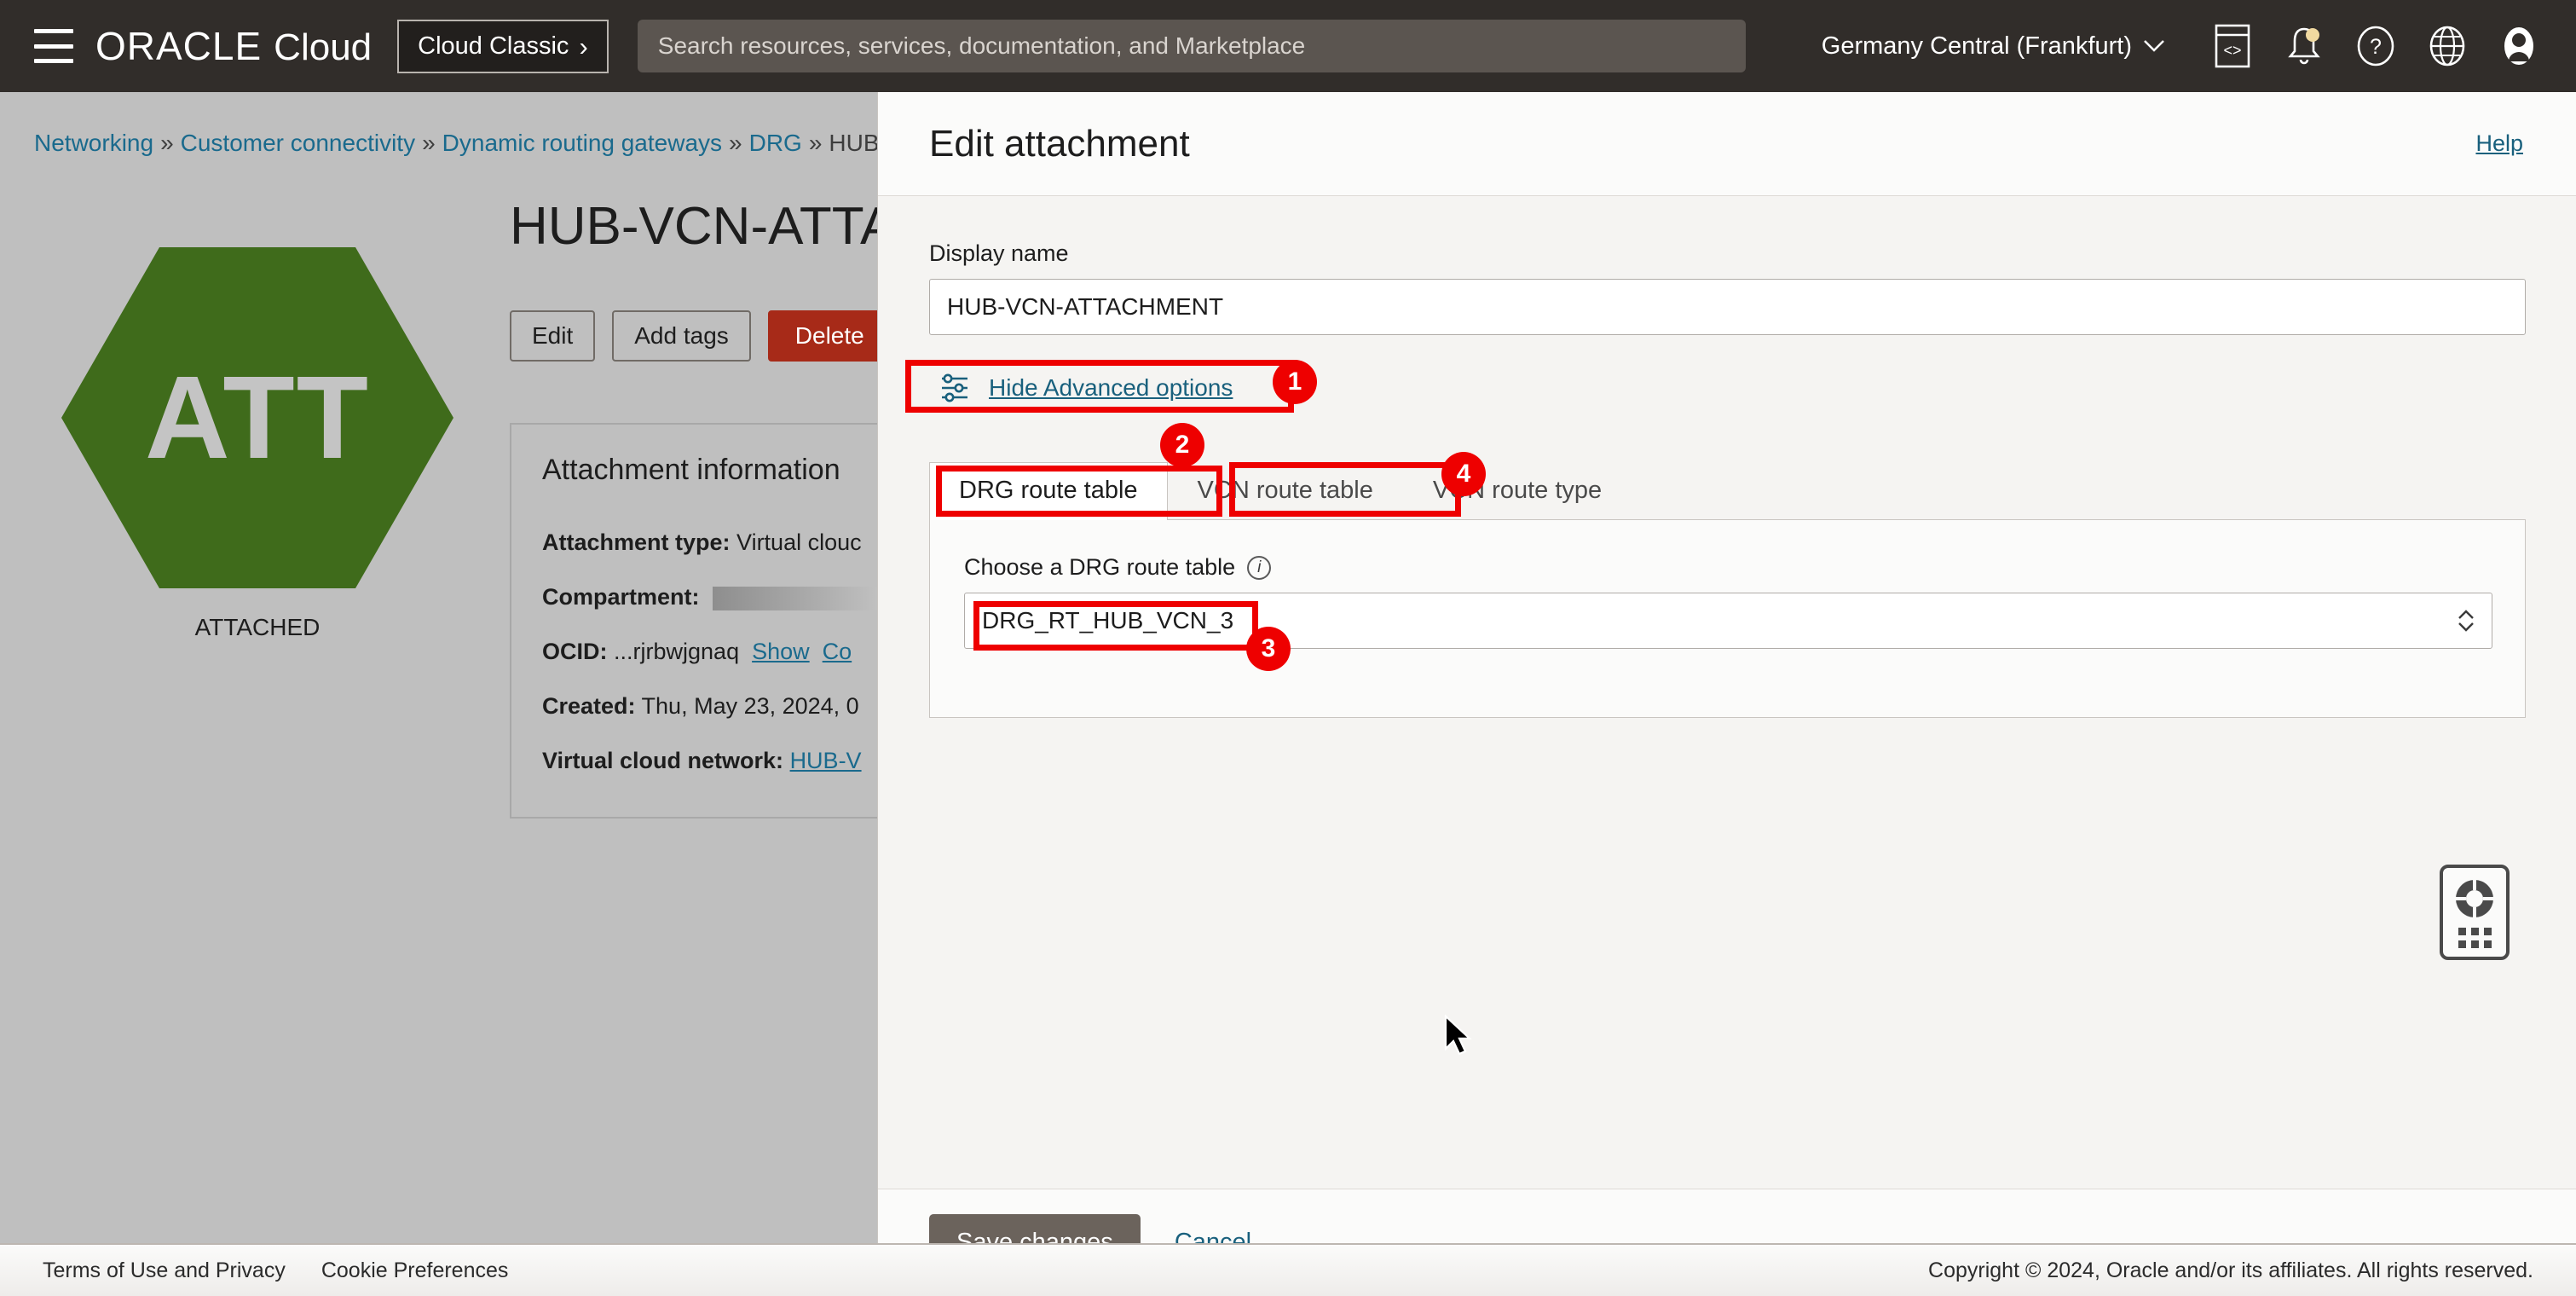 The width and height of the screenshot is (2576, 1296). I want to click on info-label: Compartment:, so click(621, 597).